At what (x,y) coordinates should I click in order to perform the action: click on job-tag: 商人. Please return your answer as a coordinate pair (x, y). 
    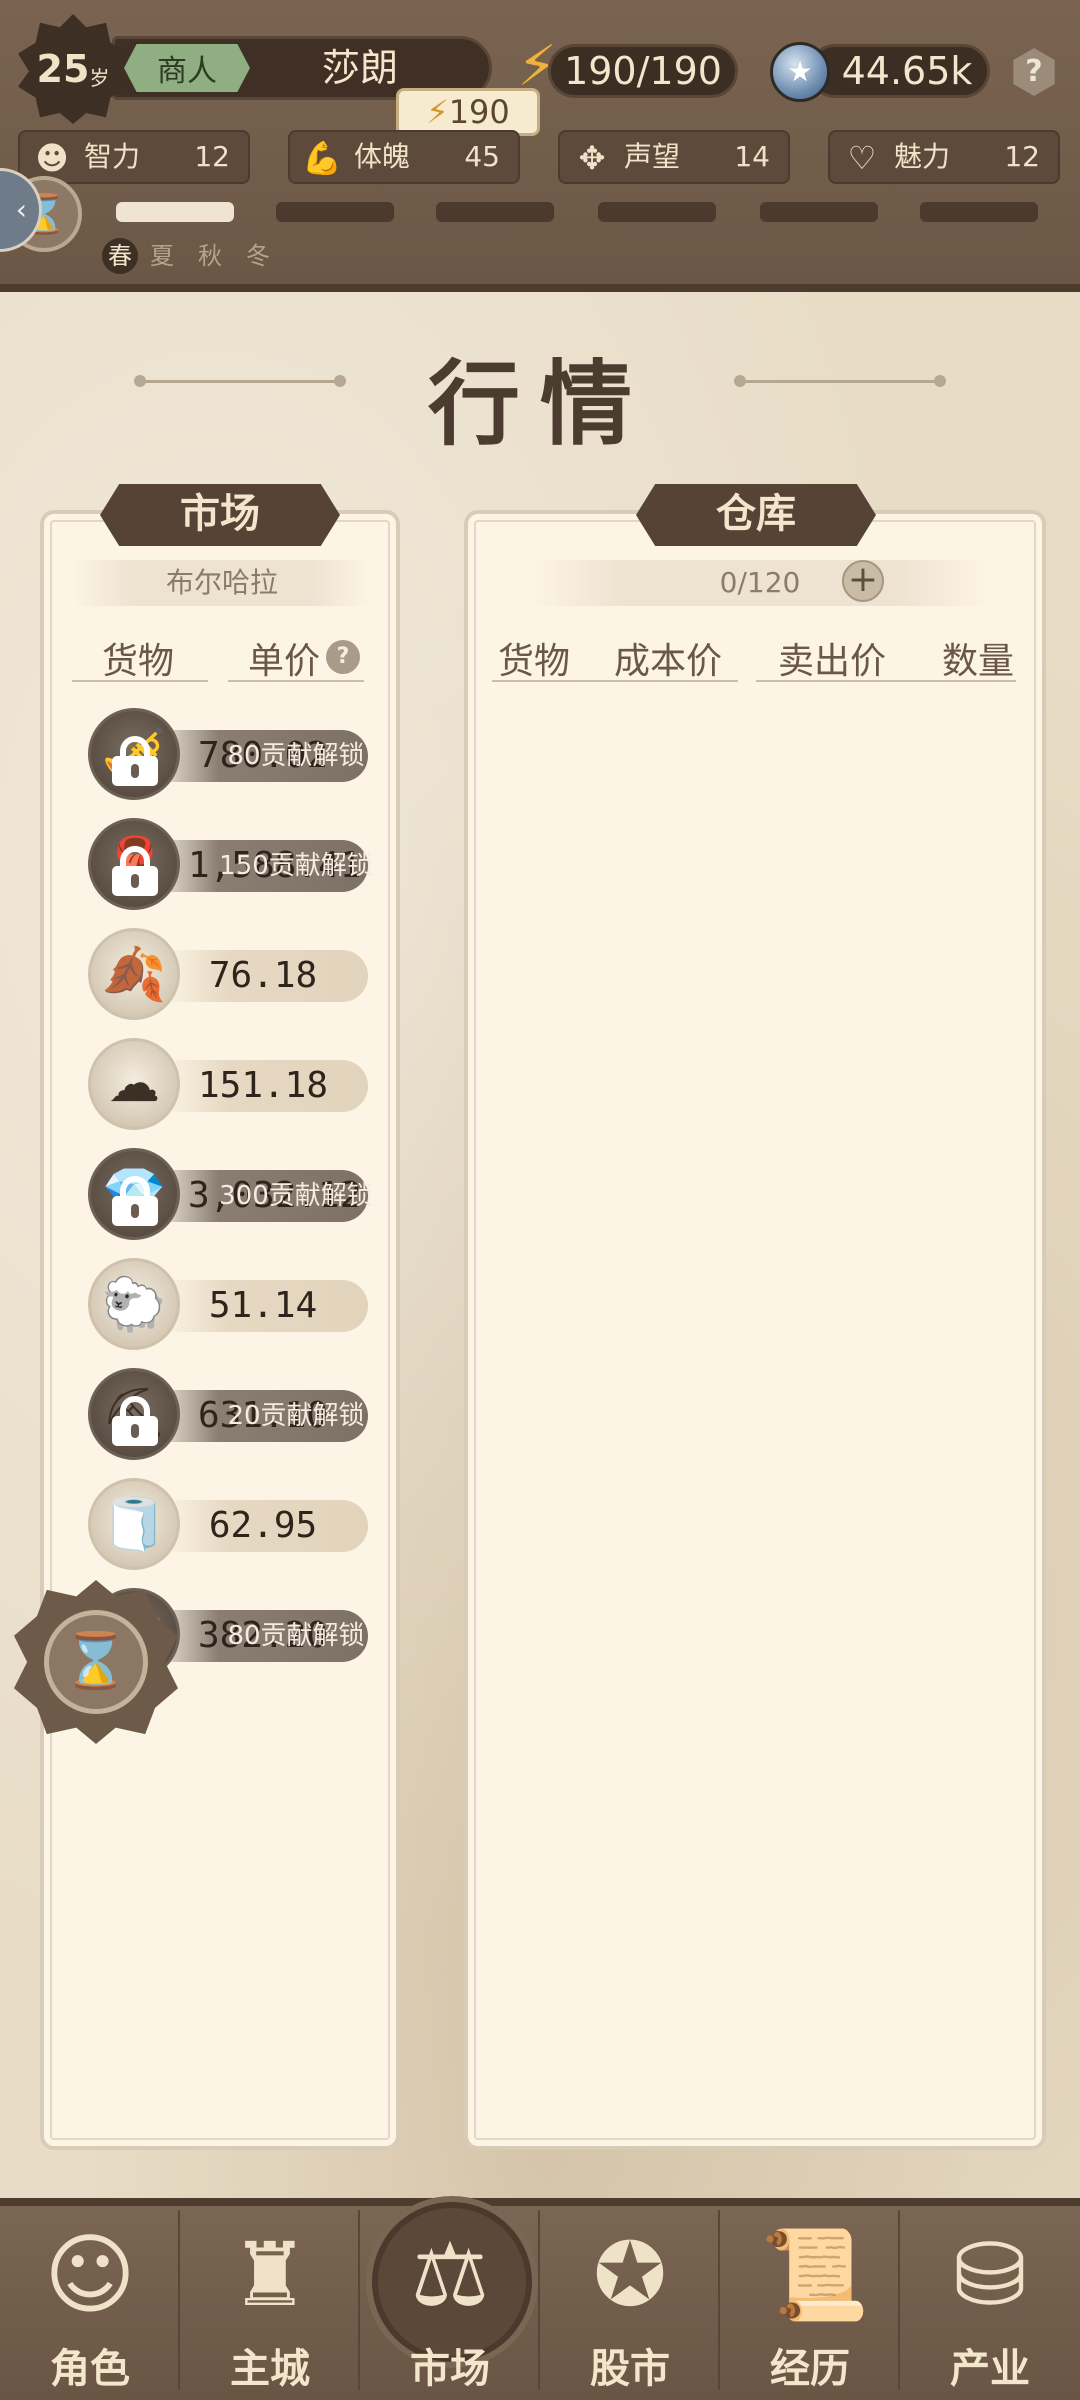
    Looking at the image, I should click on (187, 68).